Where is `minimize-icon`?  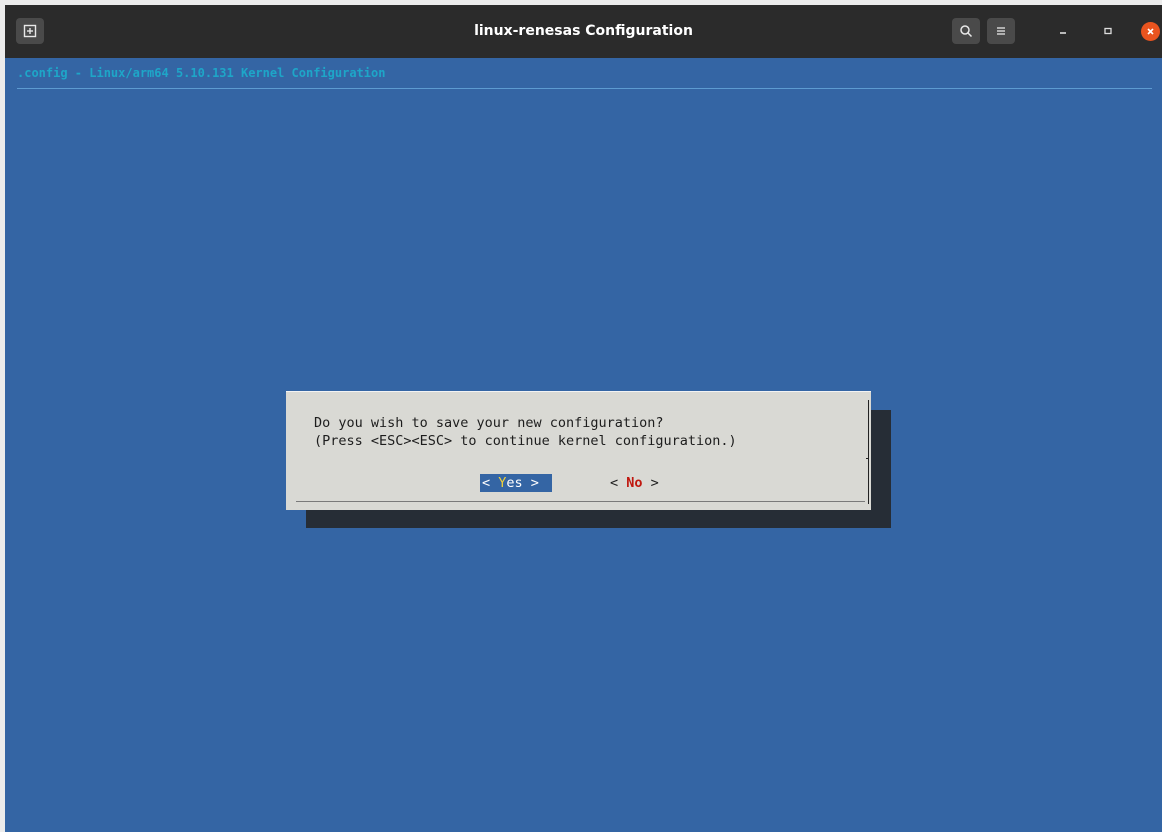
minimize-icon is located at coordinates (1063, 33).